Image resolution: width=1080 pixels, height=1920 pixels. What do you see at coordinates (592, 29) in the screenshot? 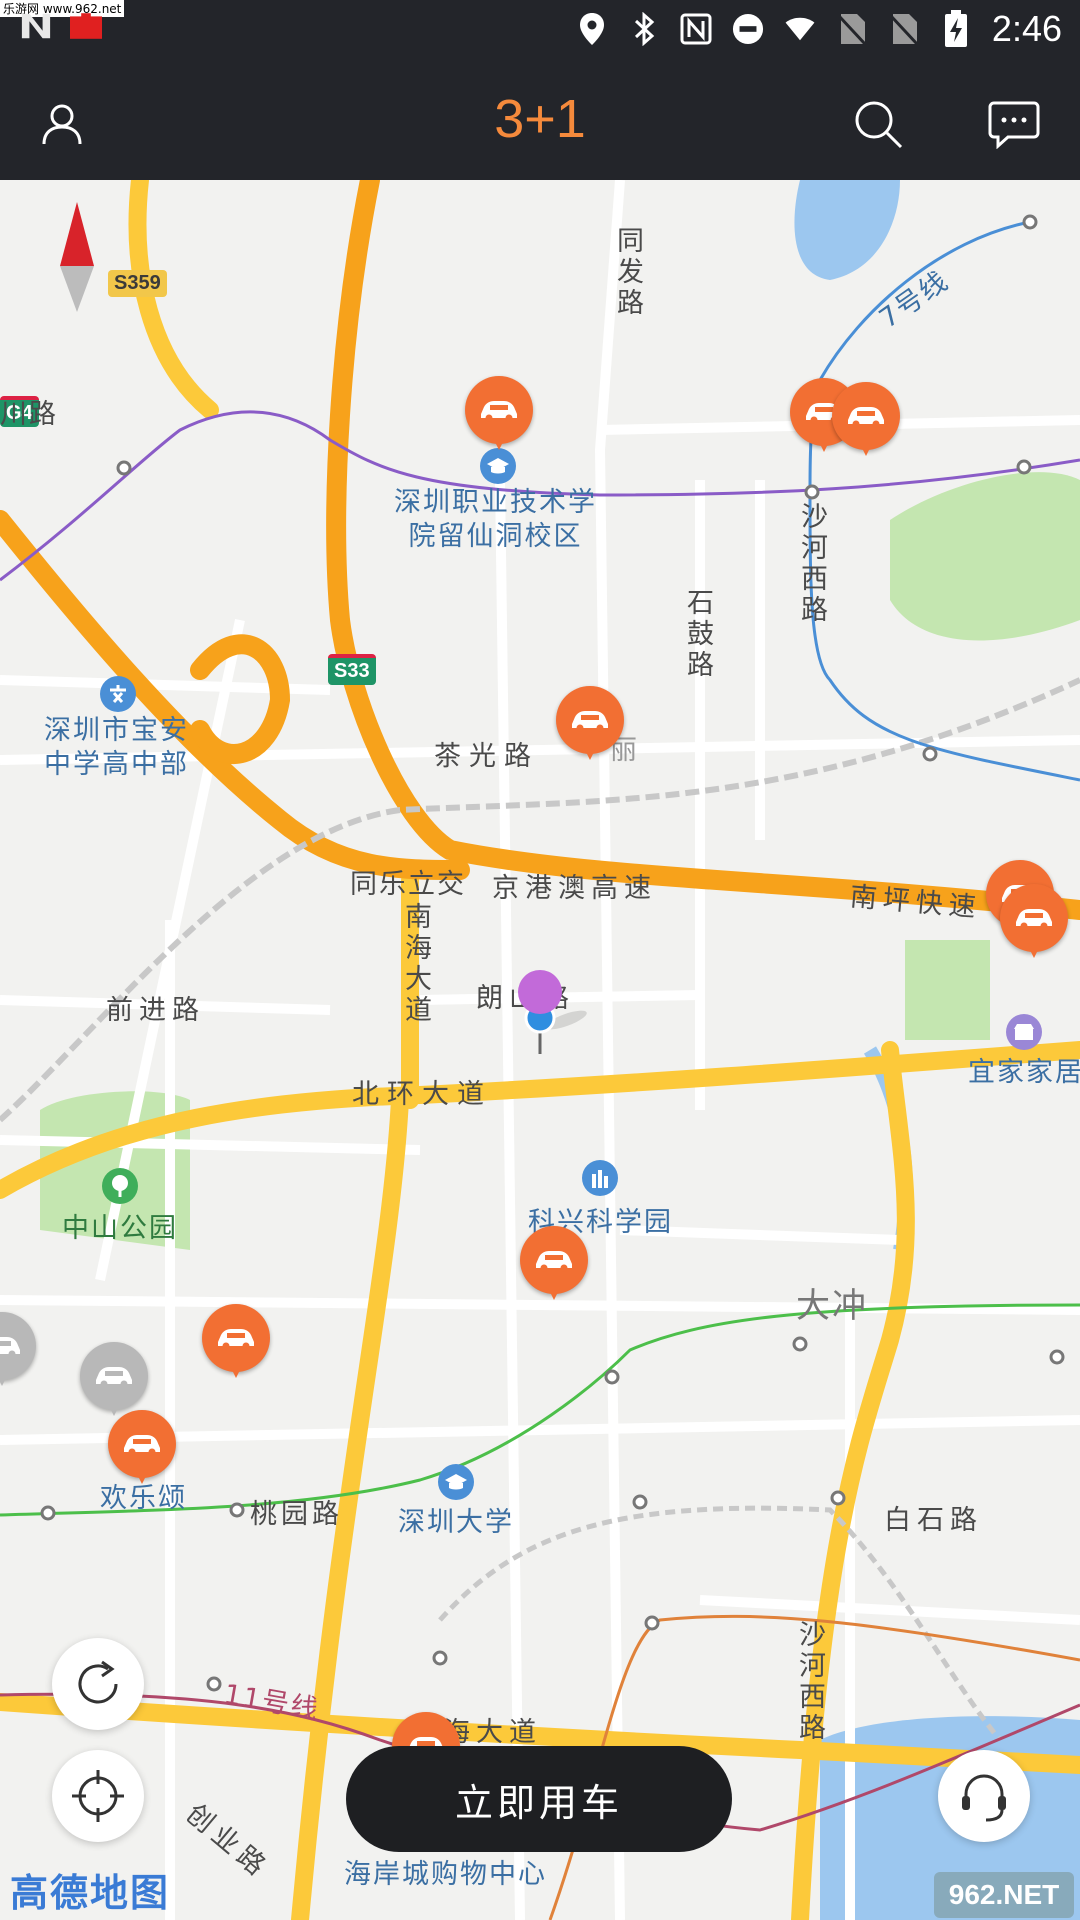
I see `location-icon` at bounding box center [592, 29].